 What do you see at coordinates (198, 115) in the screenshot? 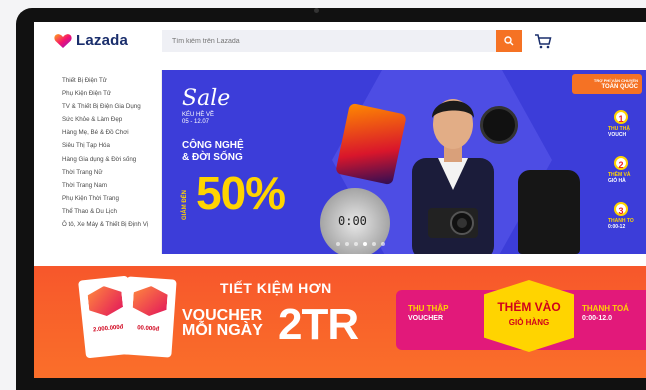
I see `sale-subtitle-line: KÉU HÈ VỀ` at bounding box center [198, 115].